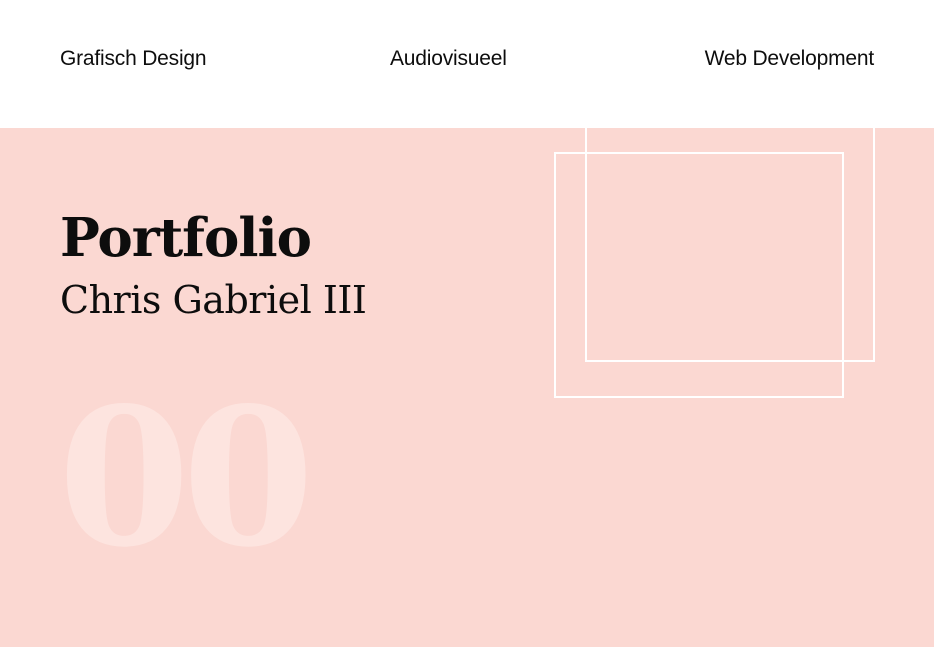  I want to click on nav-link-web-development: Web Development, so click(790, 59).